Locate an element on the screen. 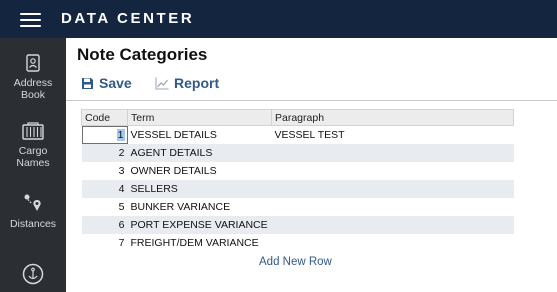  paragraph-cell: VESSEL TEST is located at coordinates (393, 135).